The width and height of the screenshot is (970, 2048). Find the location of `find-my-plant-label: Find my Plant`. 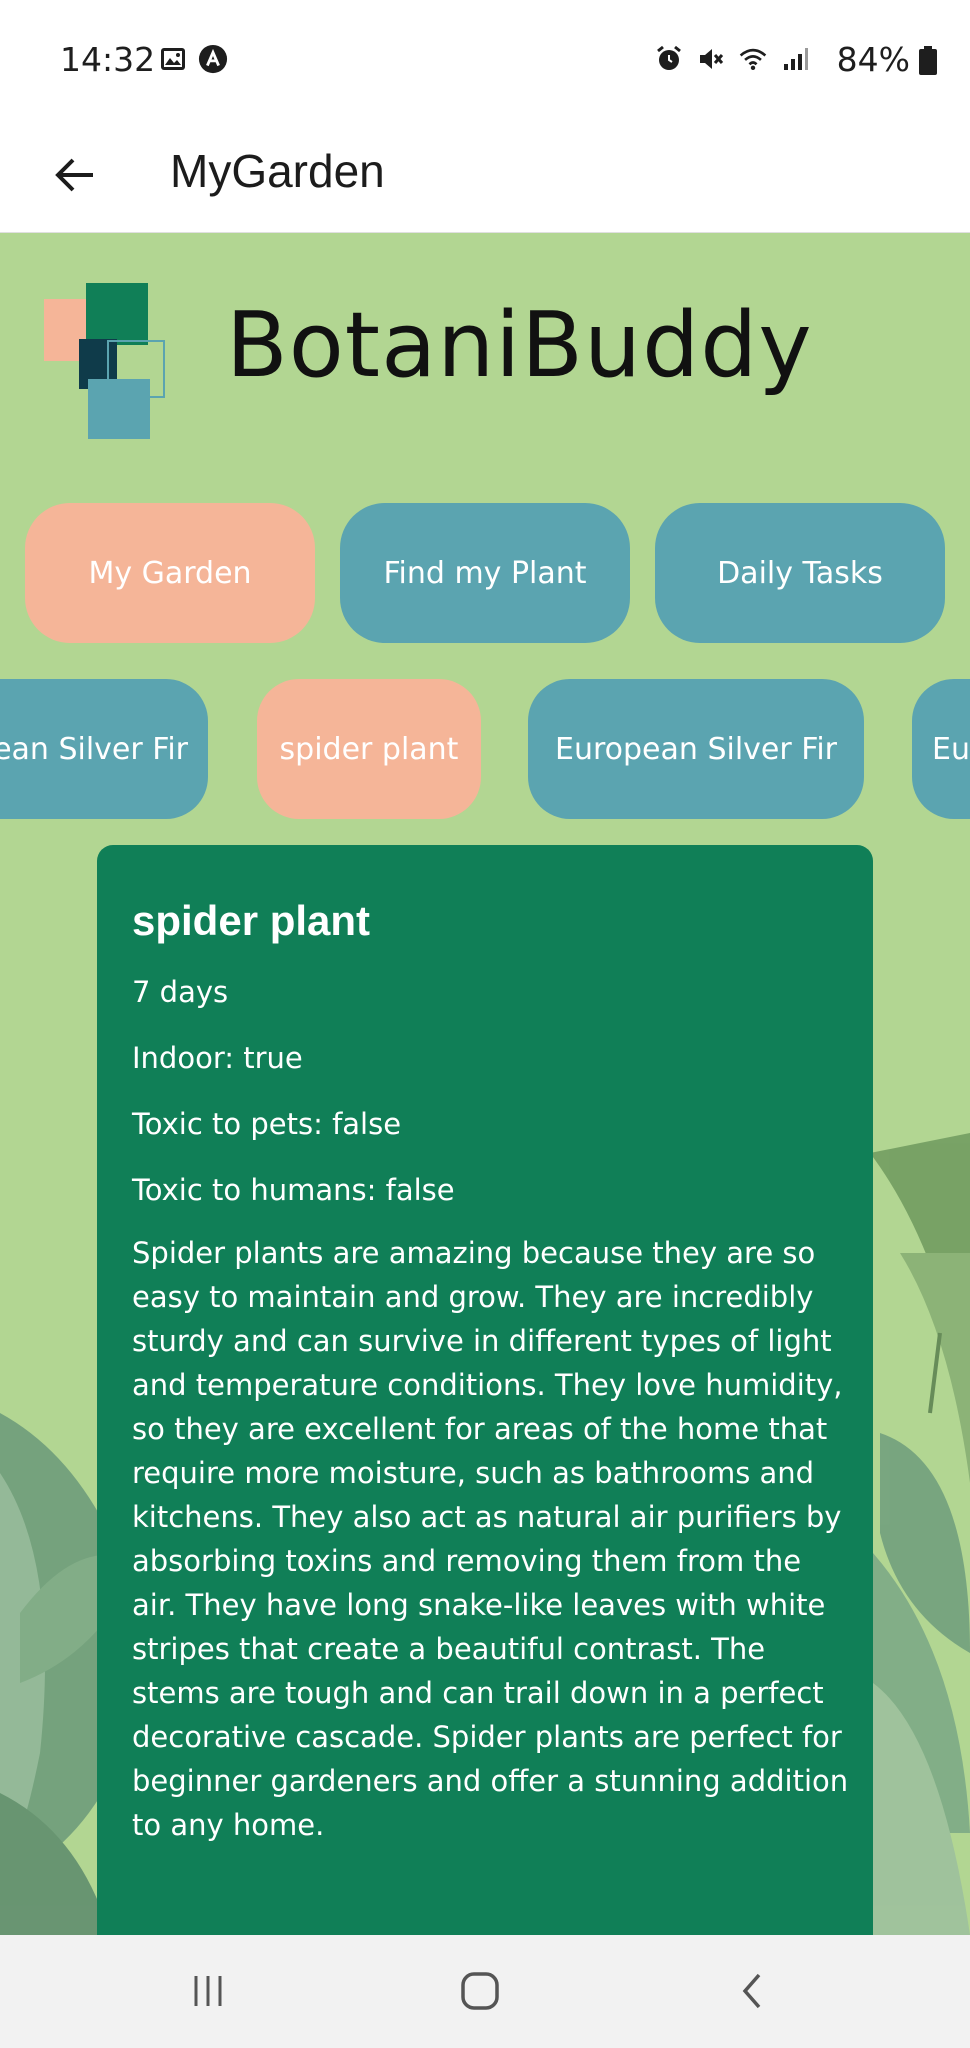

find-my-plant-label: Find my Plant is located at coordinates (485, 573).